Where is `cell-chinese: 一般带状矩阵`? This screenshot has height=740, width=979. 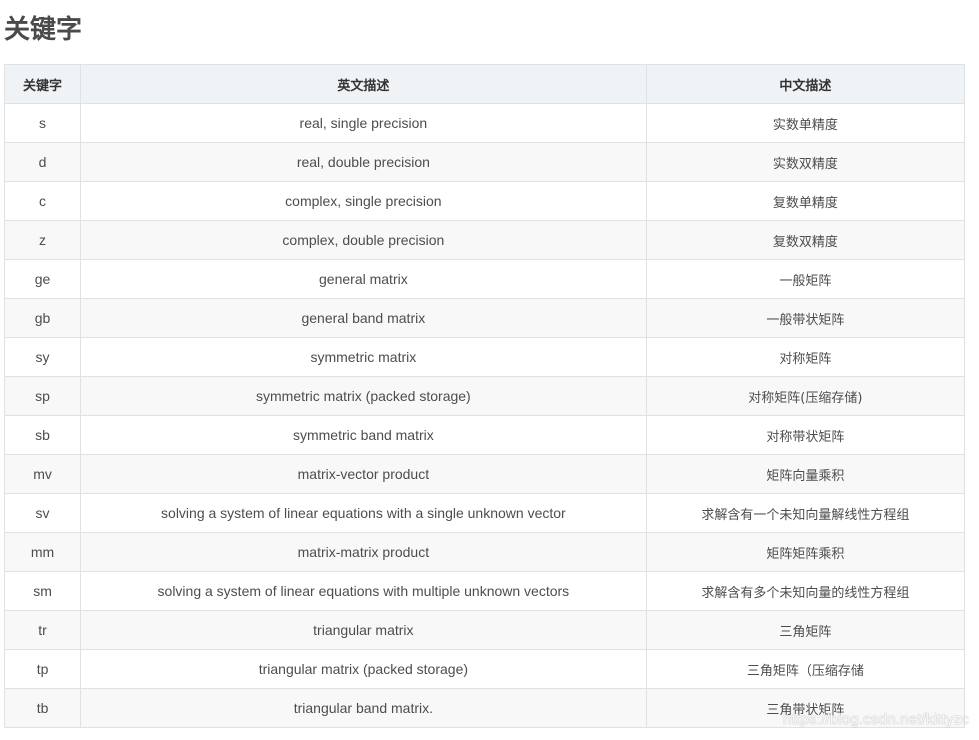
cell-chinese: 一般带状矩阵 is located at coordinates (805, 318).